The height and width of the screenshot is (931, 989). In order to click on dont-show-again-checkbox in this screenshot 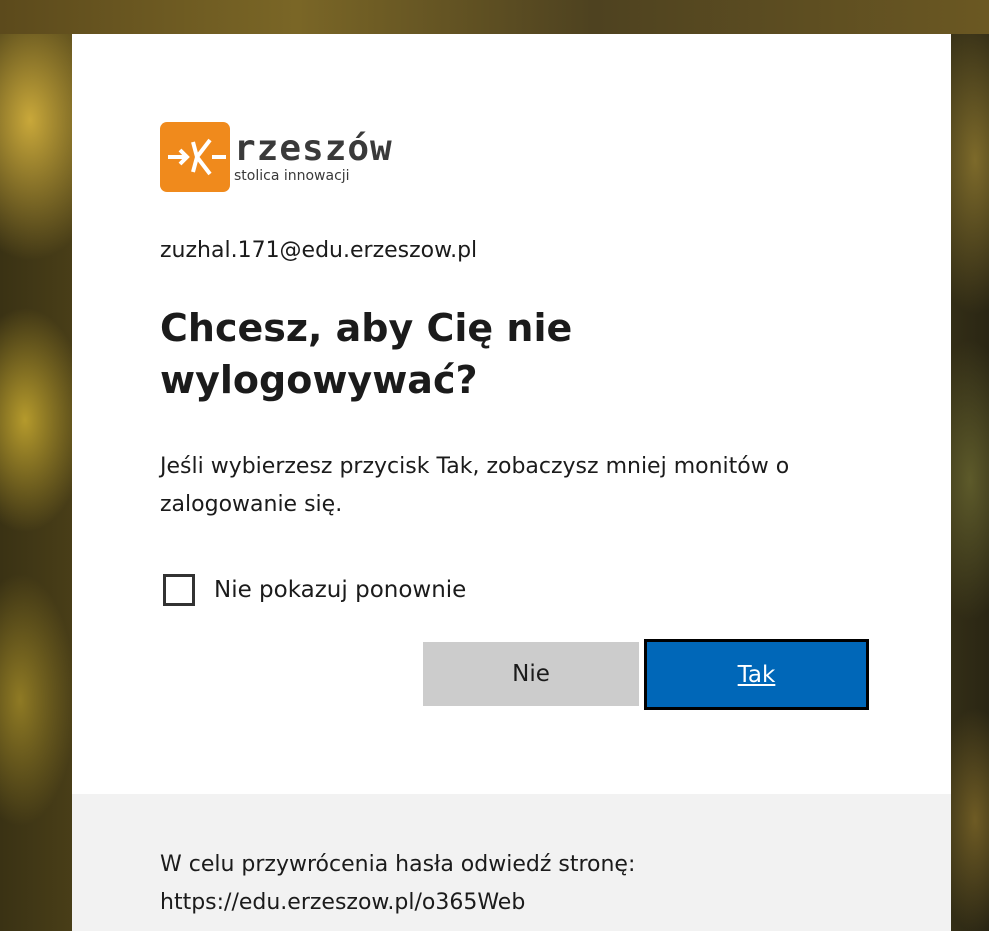, I will do `click(179, 590)`.